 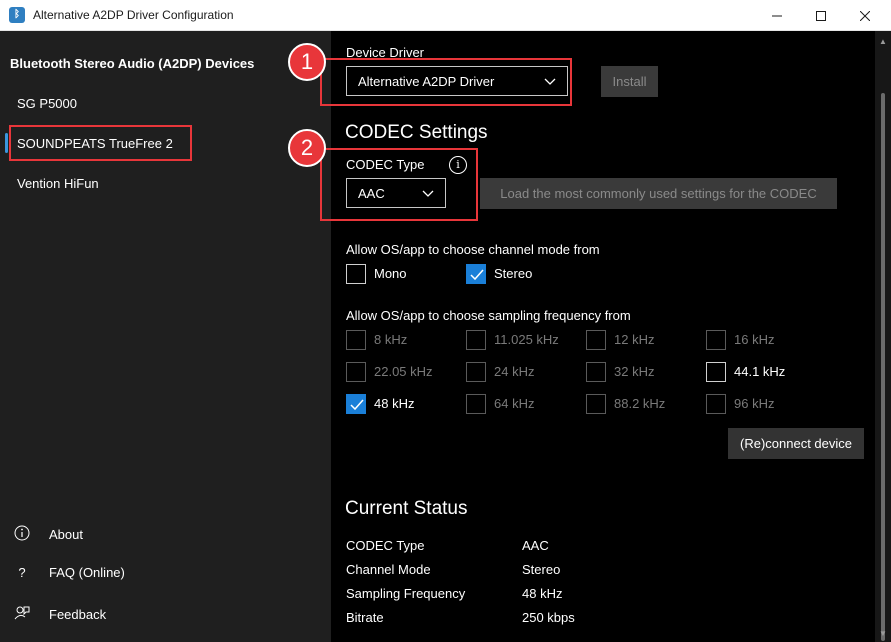 I want to click on feedback-icon, so click(x=22, y=614).